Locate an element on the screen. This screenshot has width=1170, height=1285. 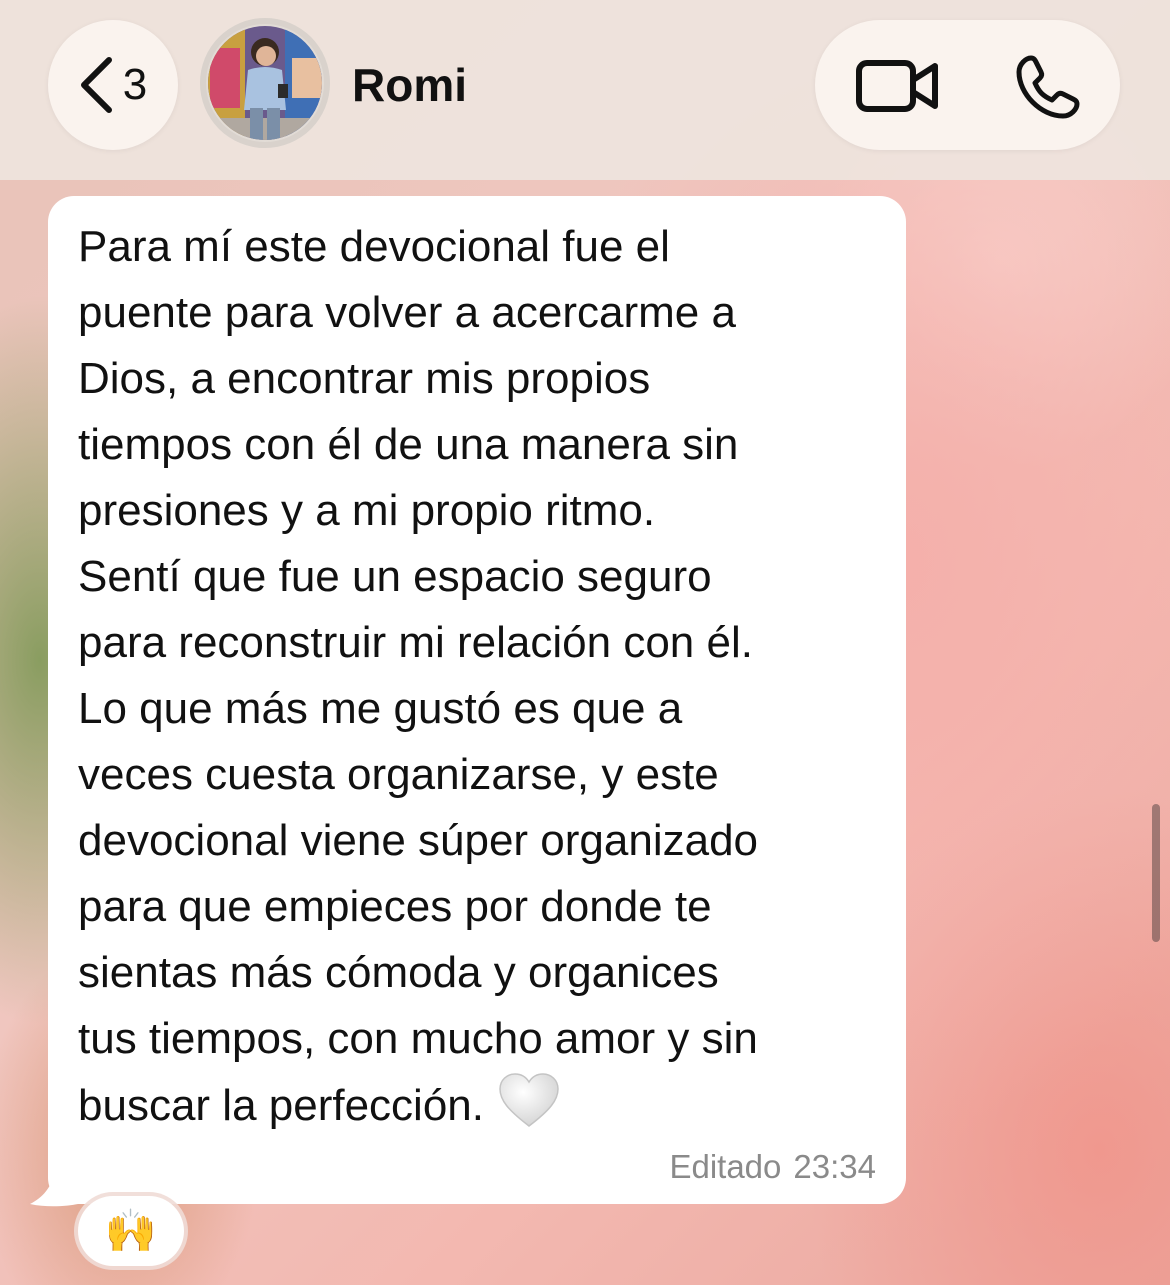
unread-count: 3 is located at coordinates (135, 84).